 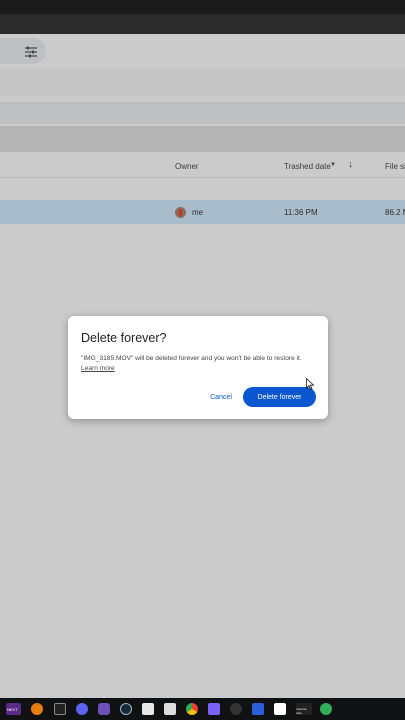 What do you see at coordinates (126, 709) in the screenshot?
I see `steam-icon` at bounding box center [126, 709].